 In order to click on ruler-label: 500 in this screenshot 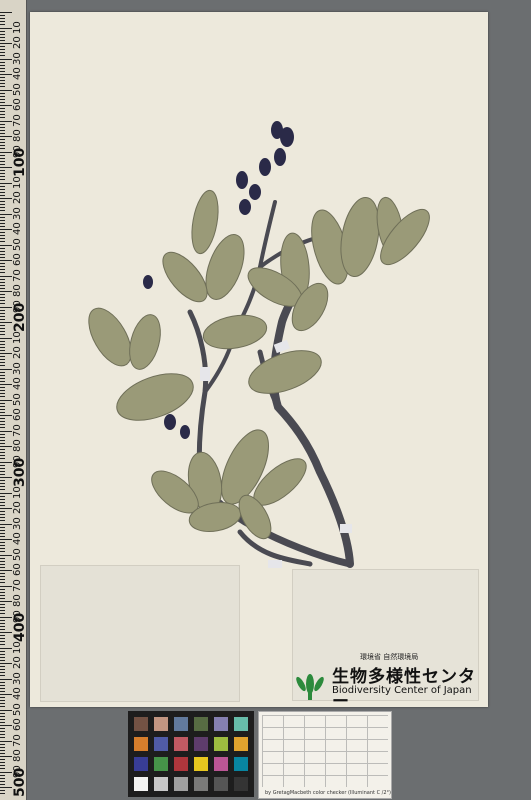, I will do `click(20, 782)`.